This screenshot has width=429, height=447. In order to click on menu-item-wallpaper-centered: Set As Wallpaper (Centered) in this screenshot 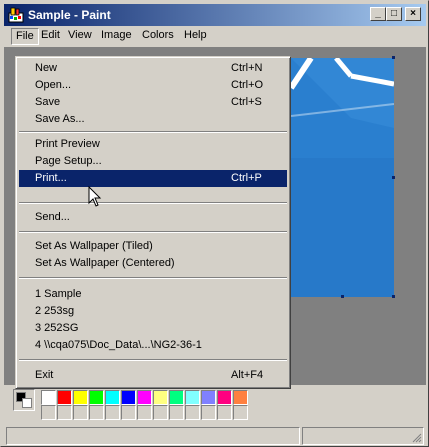, I will do `click(153, 263)`.